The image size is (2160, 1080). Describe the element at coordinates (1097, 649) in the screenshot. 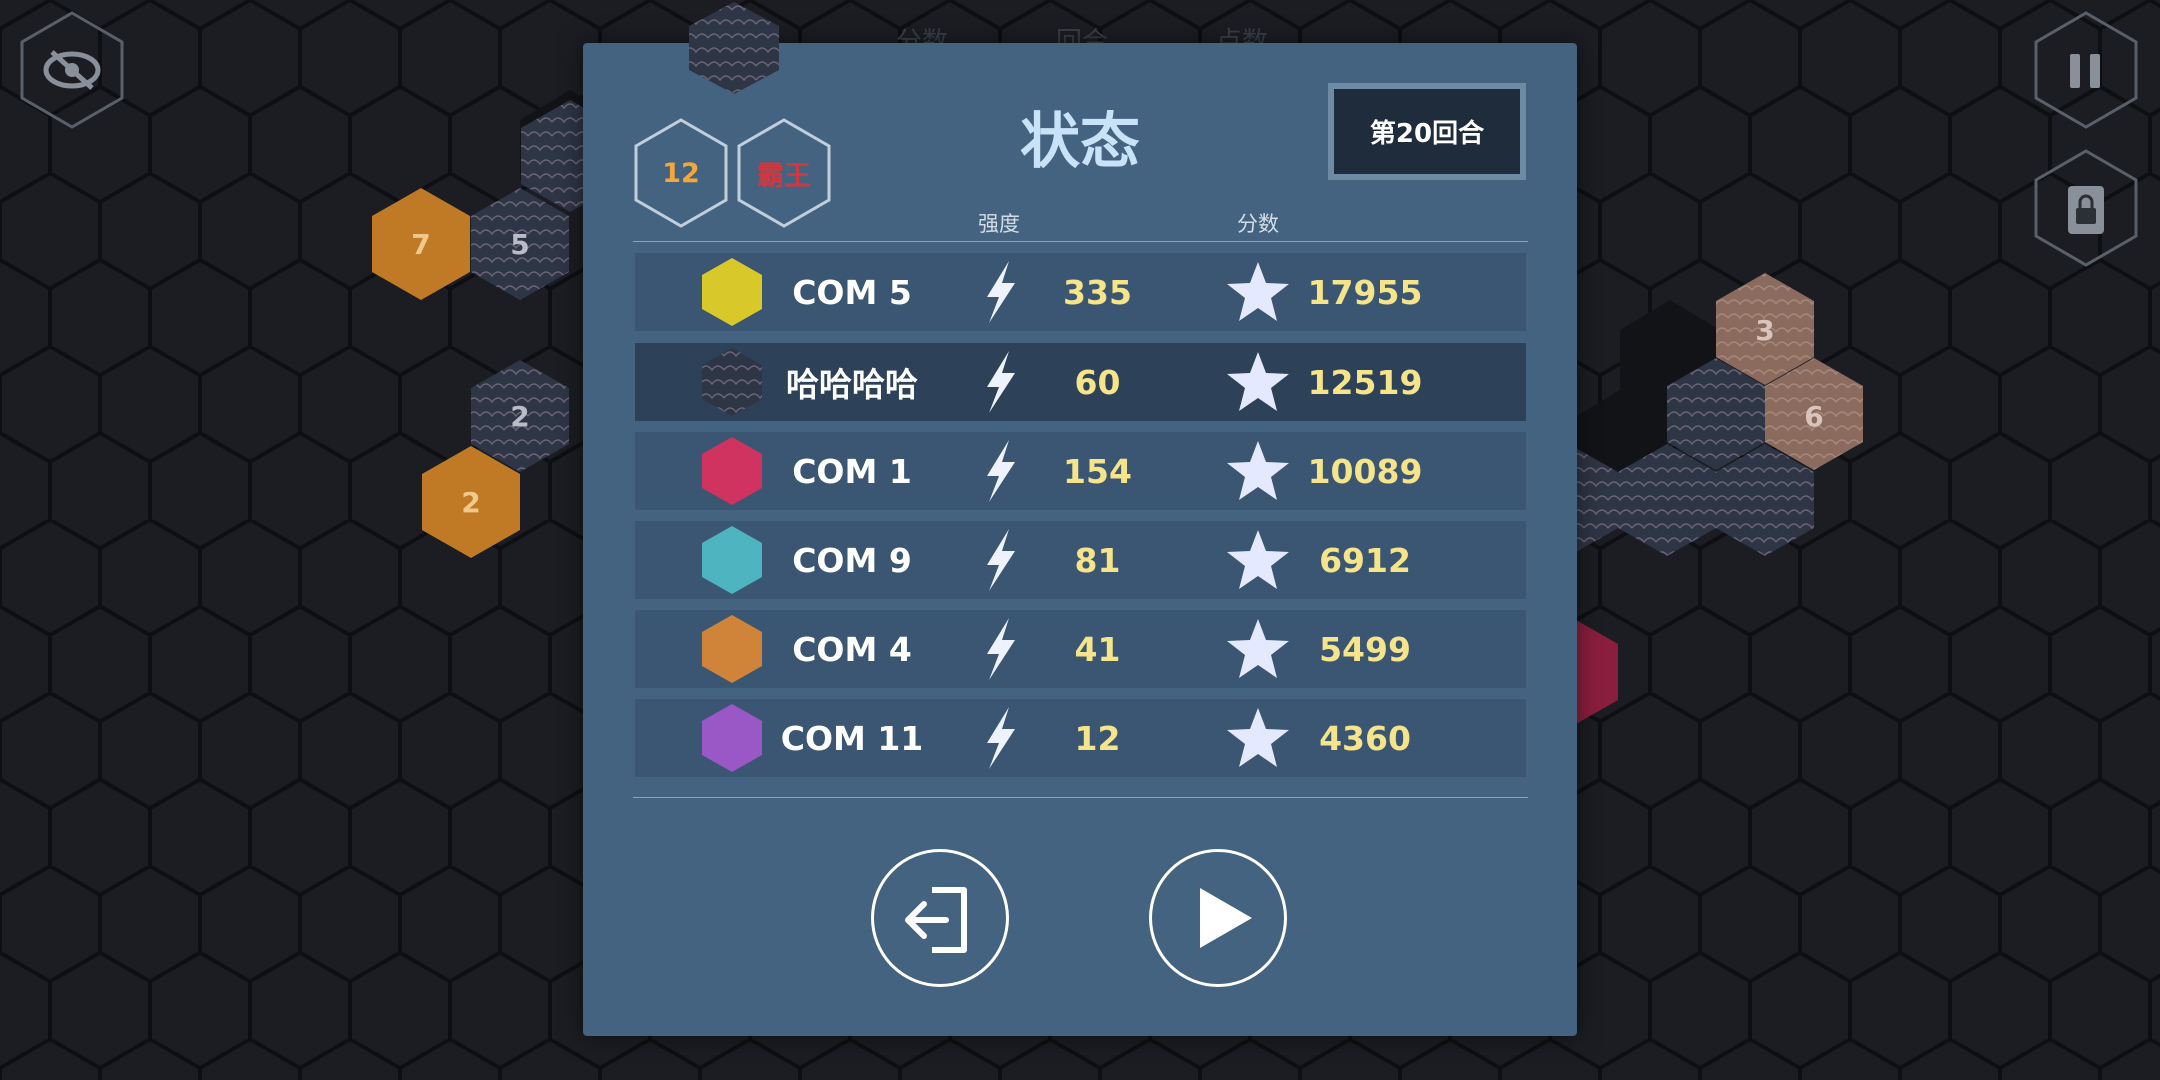

I see `player-strength: 41` at that location.